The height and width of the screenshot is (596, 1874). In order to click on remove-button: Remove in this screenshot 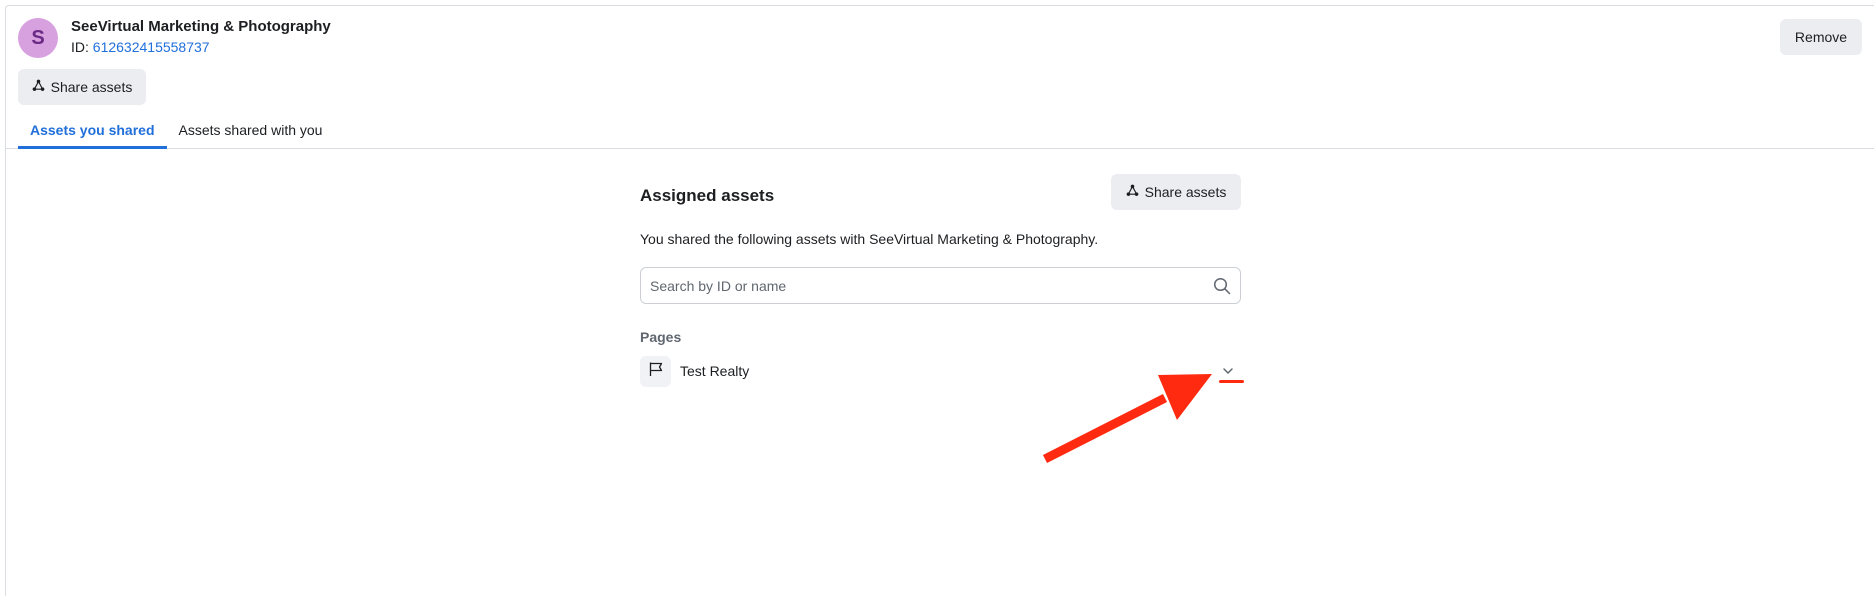, I will do `click(1821, 37)`.